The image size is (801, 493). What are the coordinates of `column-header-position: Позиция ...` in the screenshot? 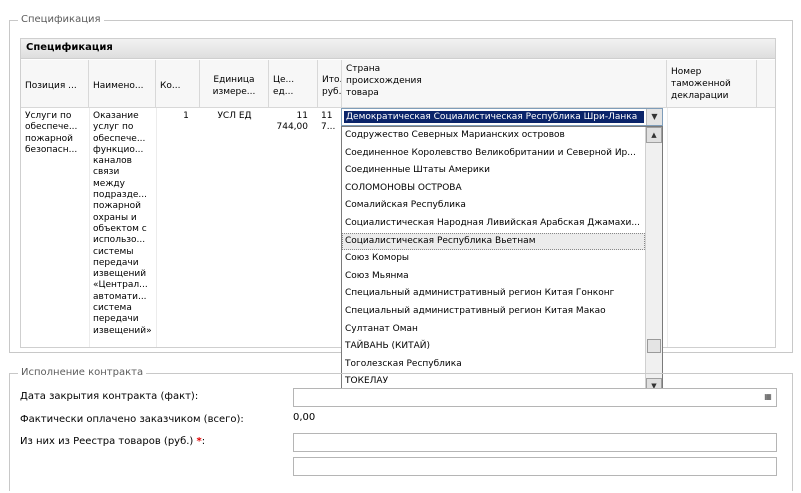 It's located at (55, 84).